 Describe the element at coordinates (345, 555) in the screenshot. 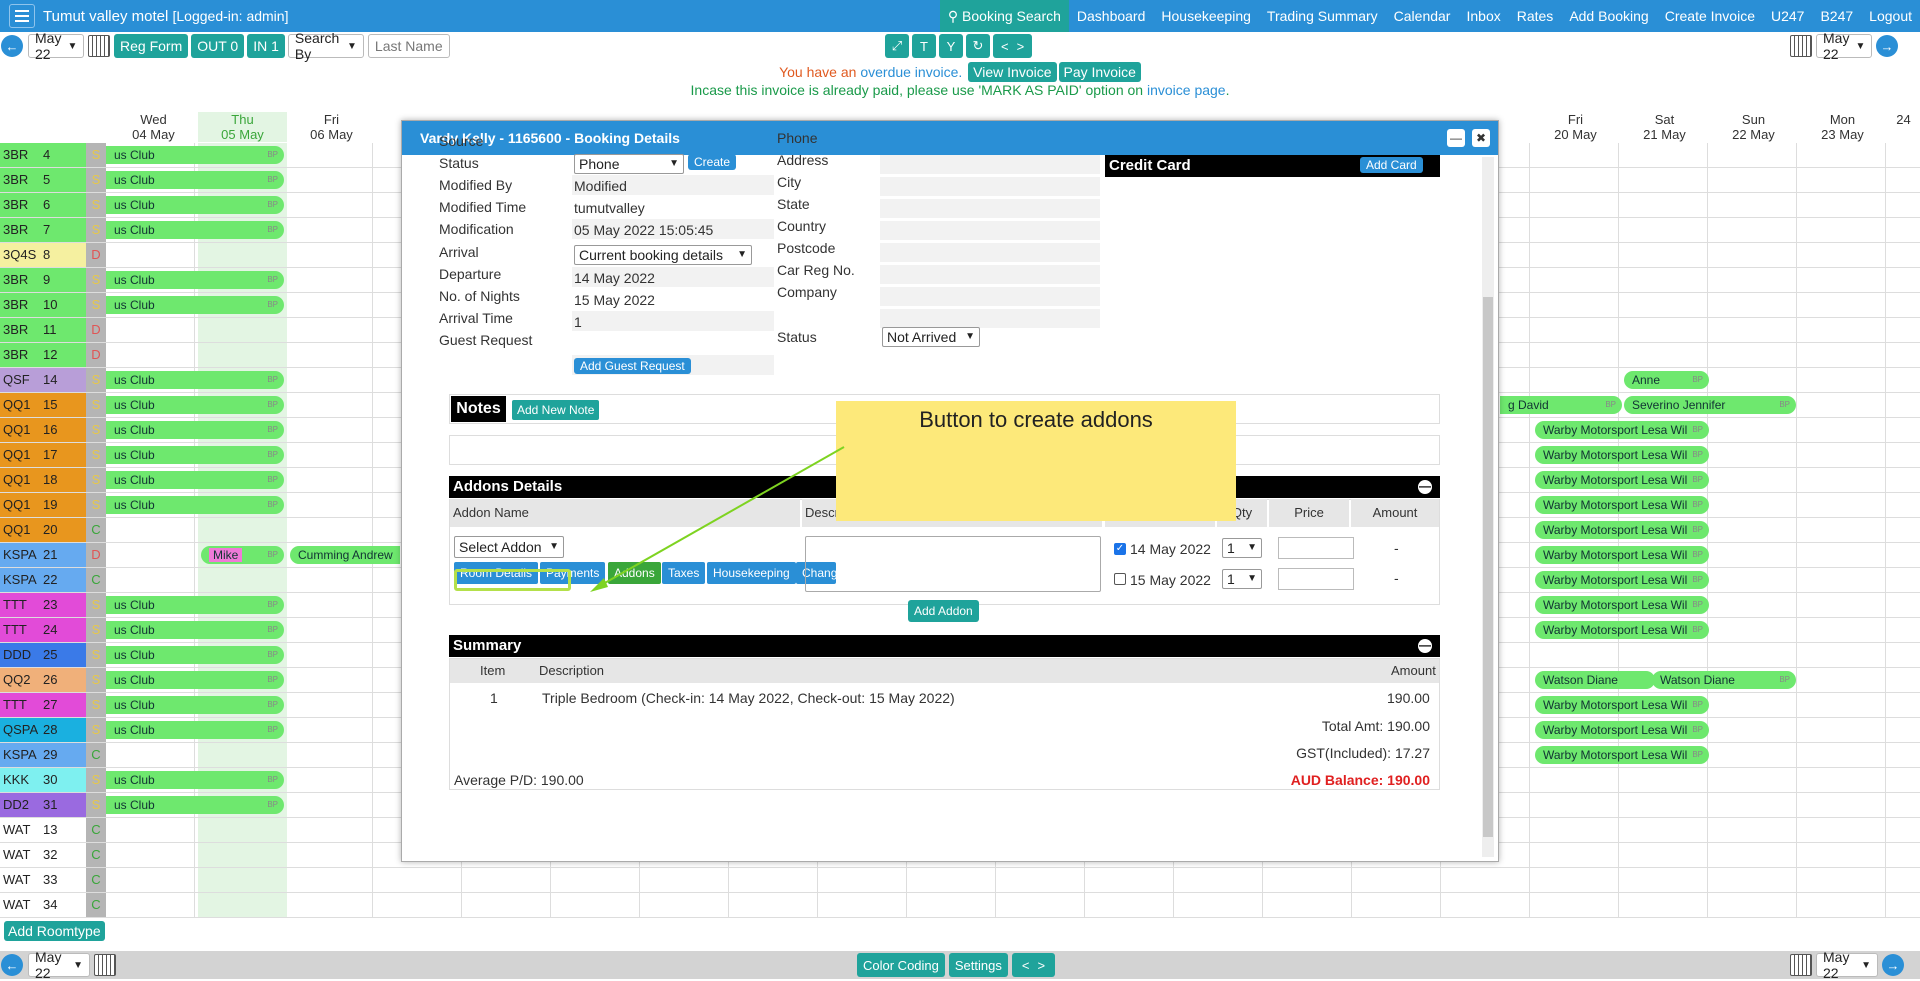

I see `booking-bar: Cumming Andrew` at that location.